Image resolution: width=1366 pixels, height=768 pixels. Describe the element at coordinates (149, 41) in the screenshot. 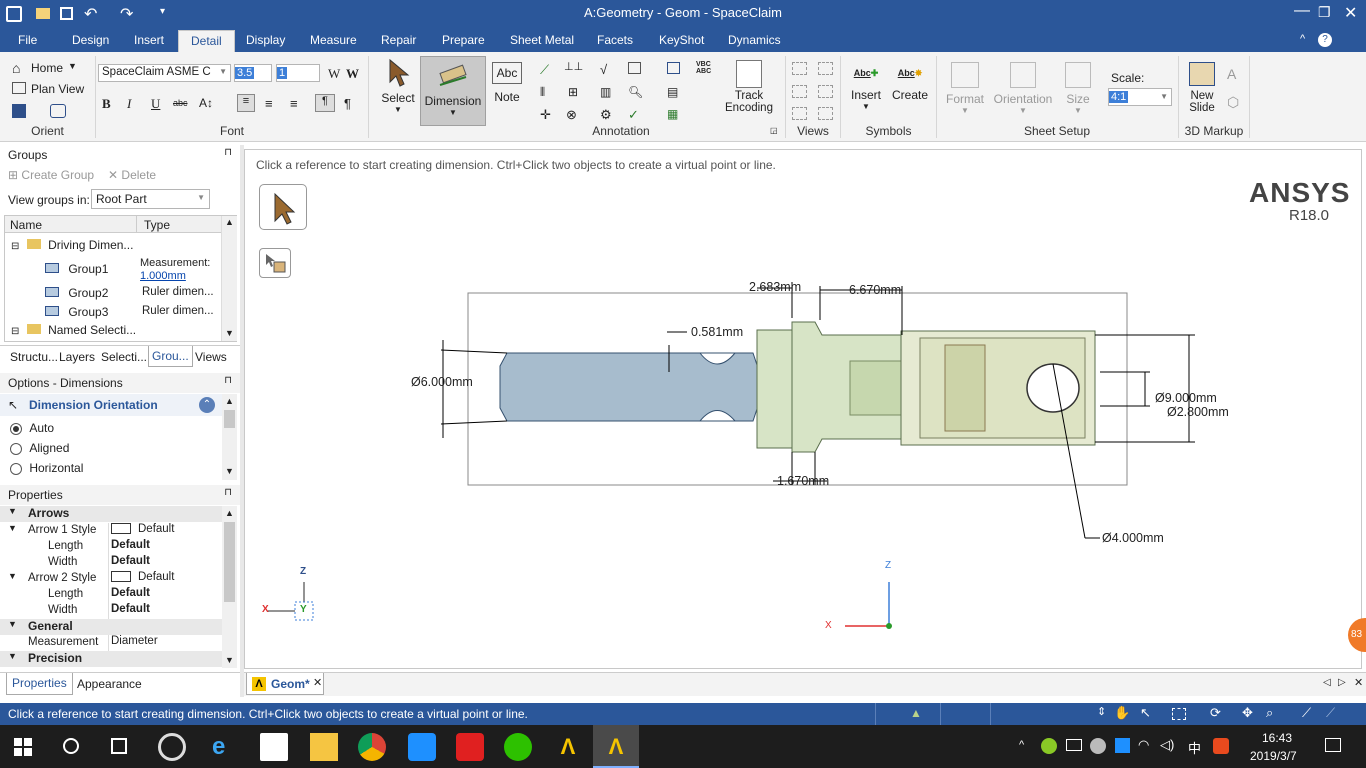

I see `tab-insert: Insert` at that location.